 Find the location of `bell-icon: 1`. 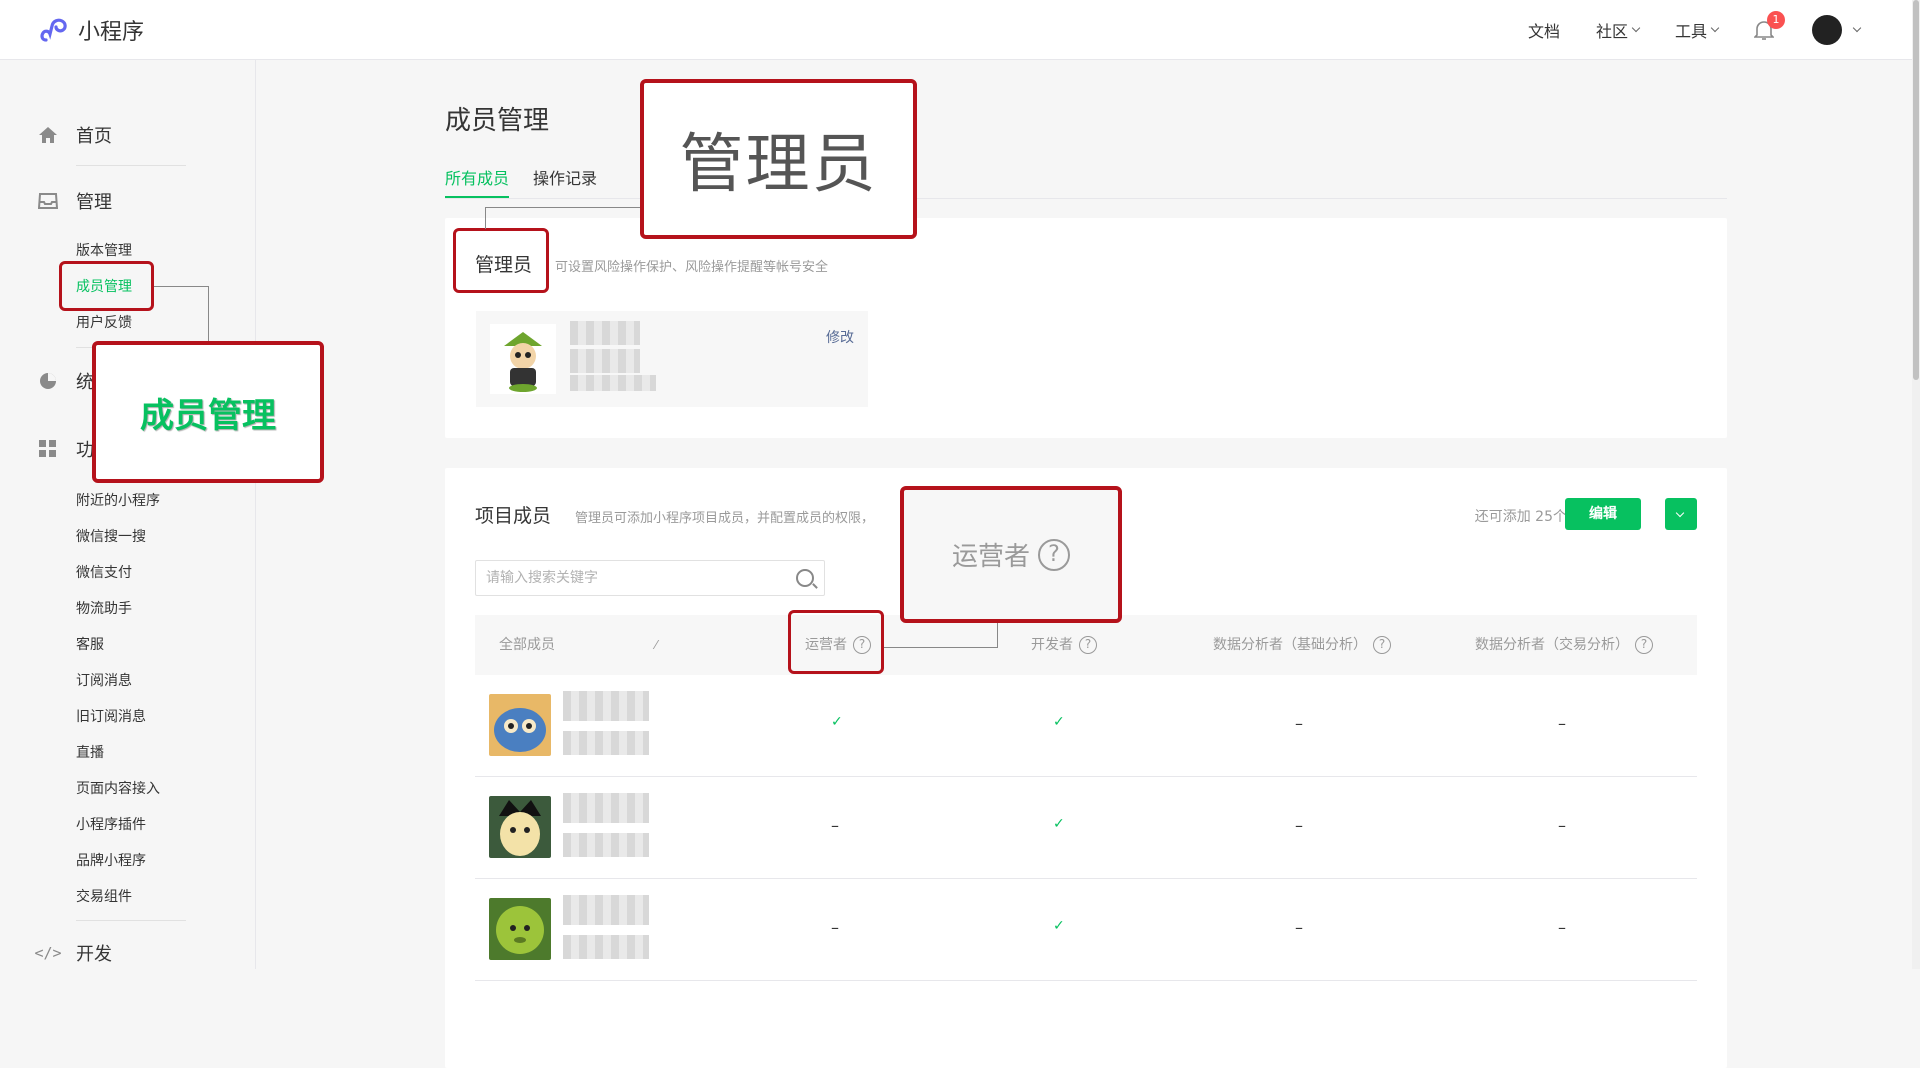

bell-icon: 1 is located at coordinates (1769, 26).